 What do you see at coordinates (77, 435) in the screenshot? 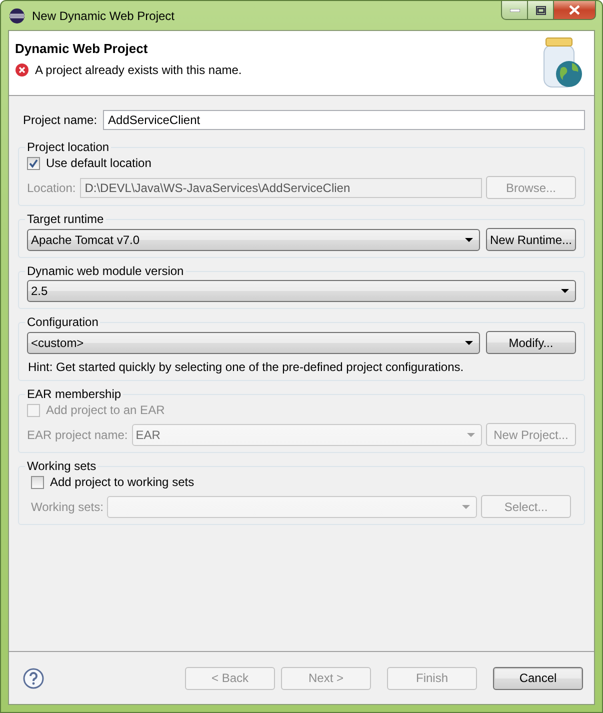
I see `field-label: EAR project name:` at bounding box center [77, 435].